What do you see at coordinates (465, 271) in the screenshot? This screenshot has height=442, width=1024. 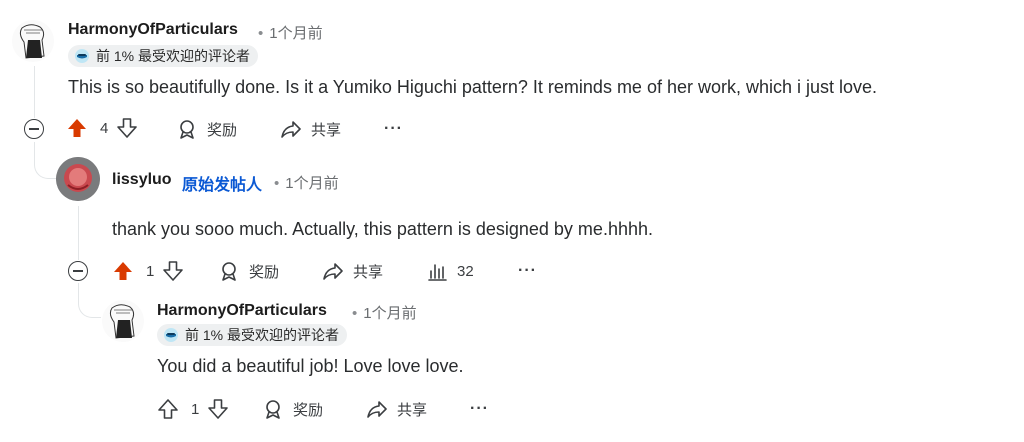 I see `insights-count: 32` at bounding box center [465, 271].